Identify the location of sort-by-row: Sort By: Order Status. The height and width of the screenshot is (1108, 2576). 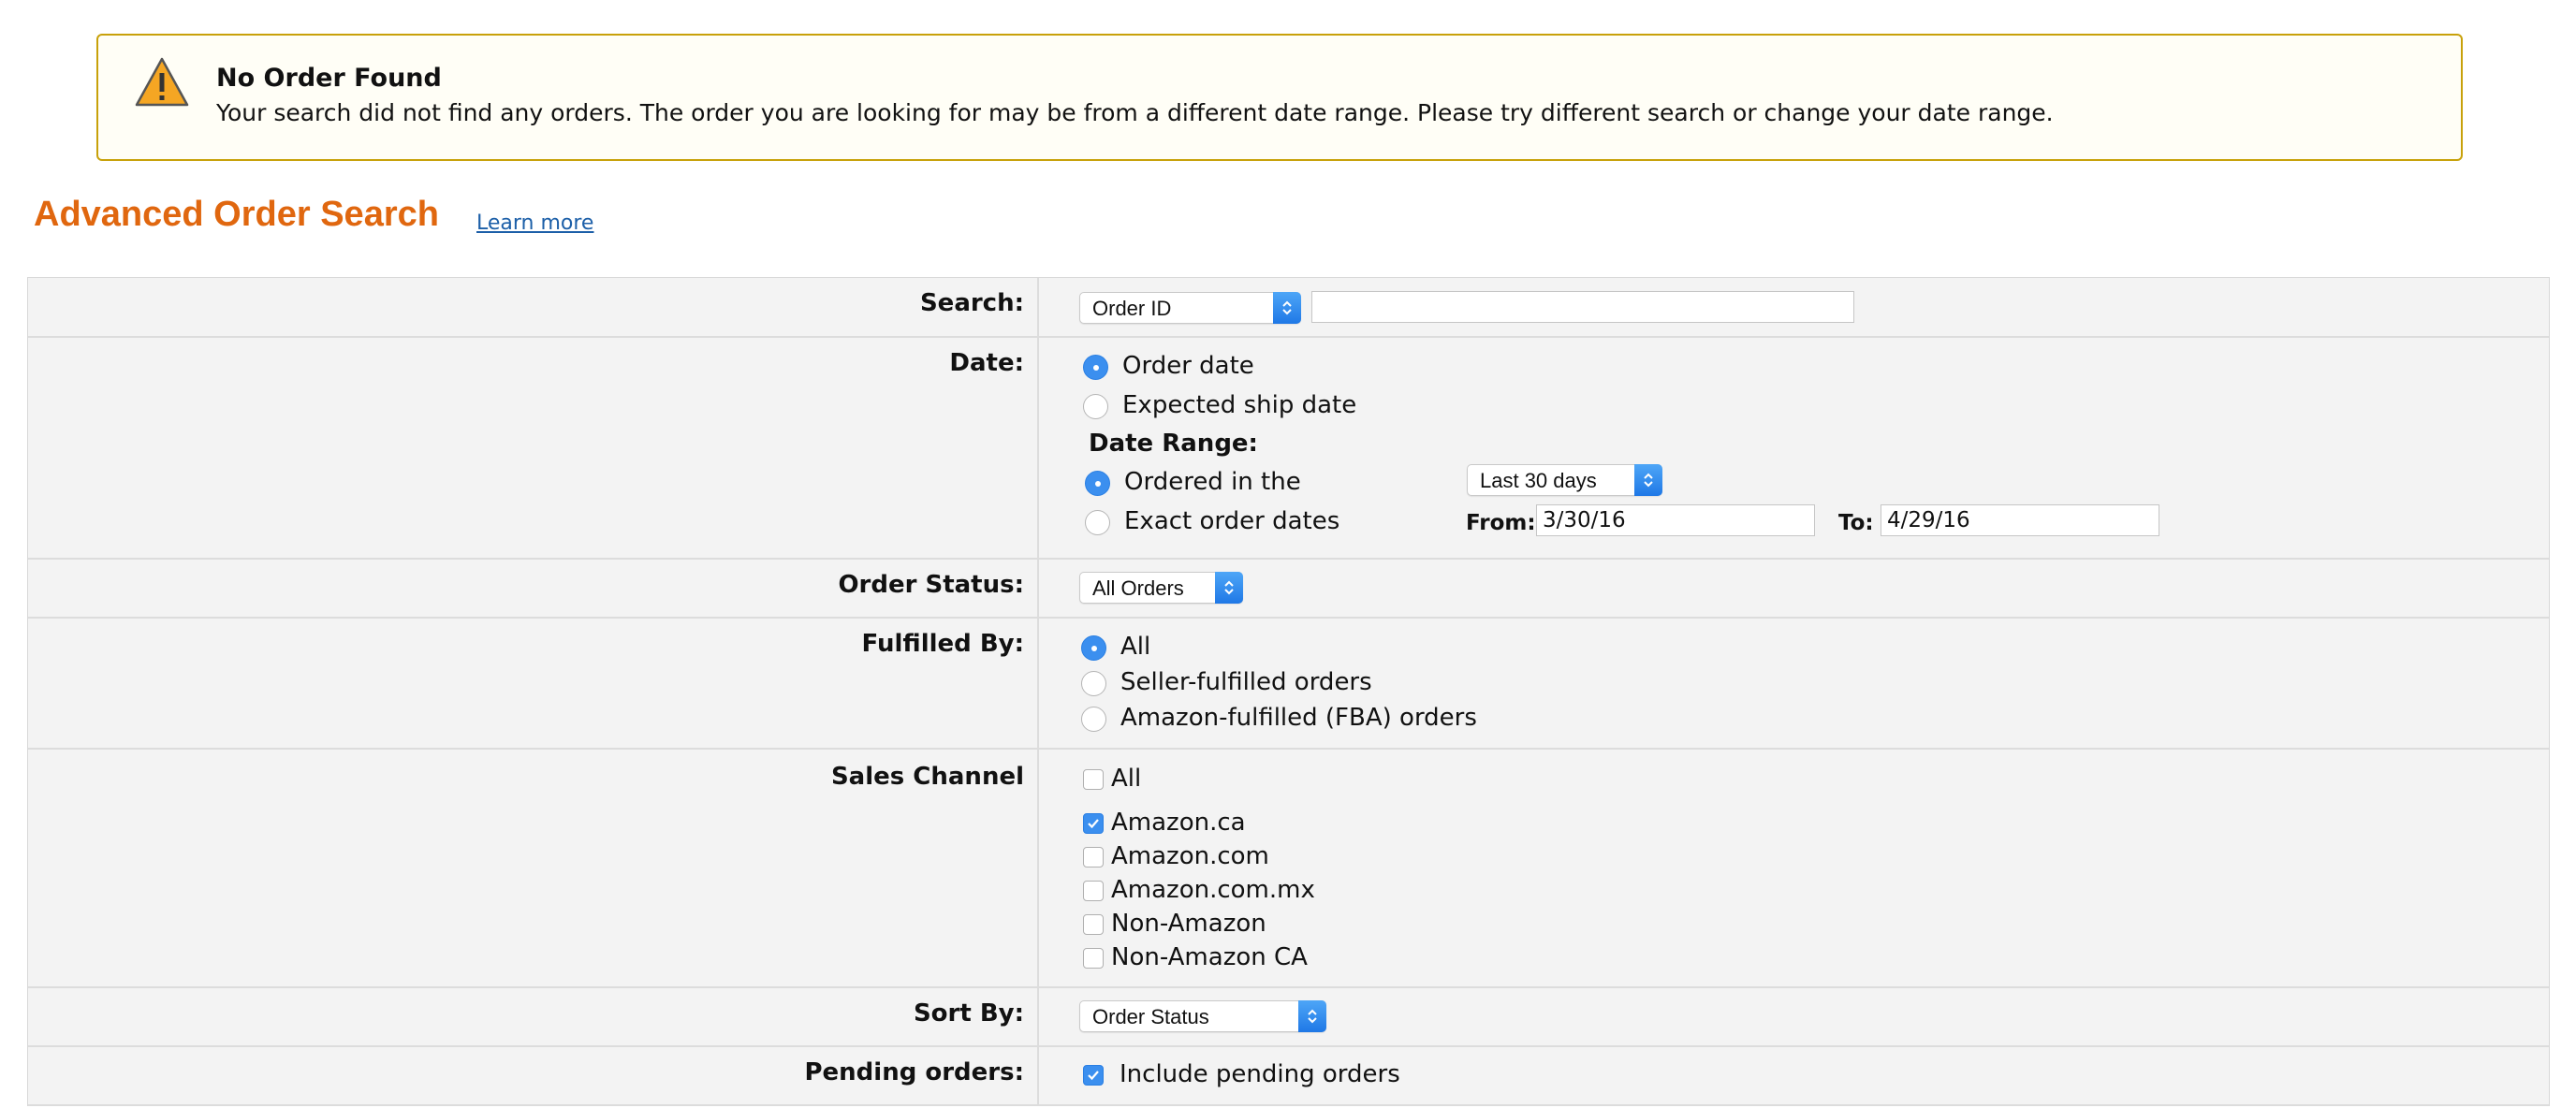
(1288, 1018).